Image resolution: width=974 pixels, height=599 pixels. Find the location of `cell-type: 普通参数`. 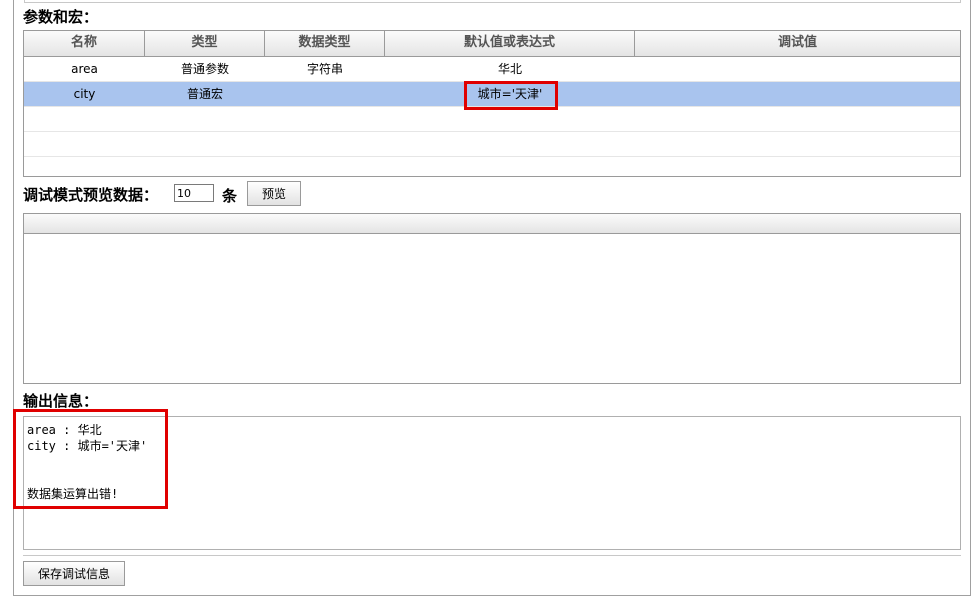

cell-type: 普通参数 is located at coordinates (204, 69).